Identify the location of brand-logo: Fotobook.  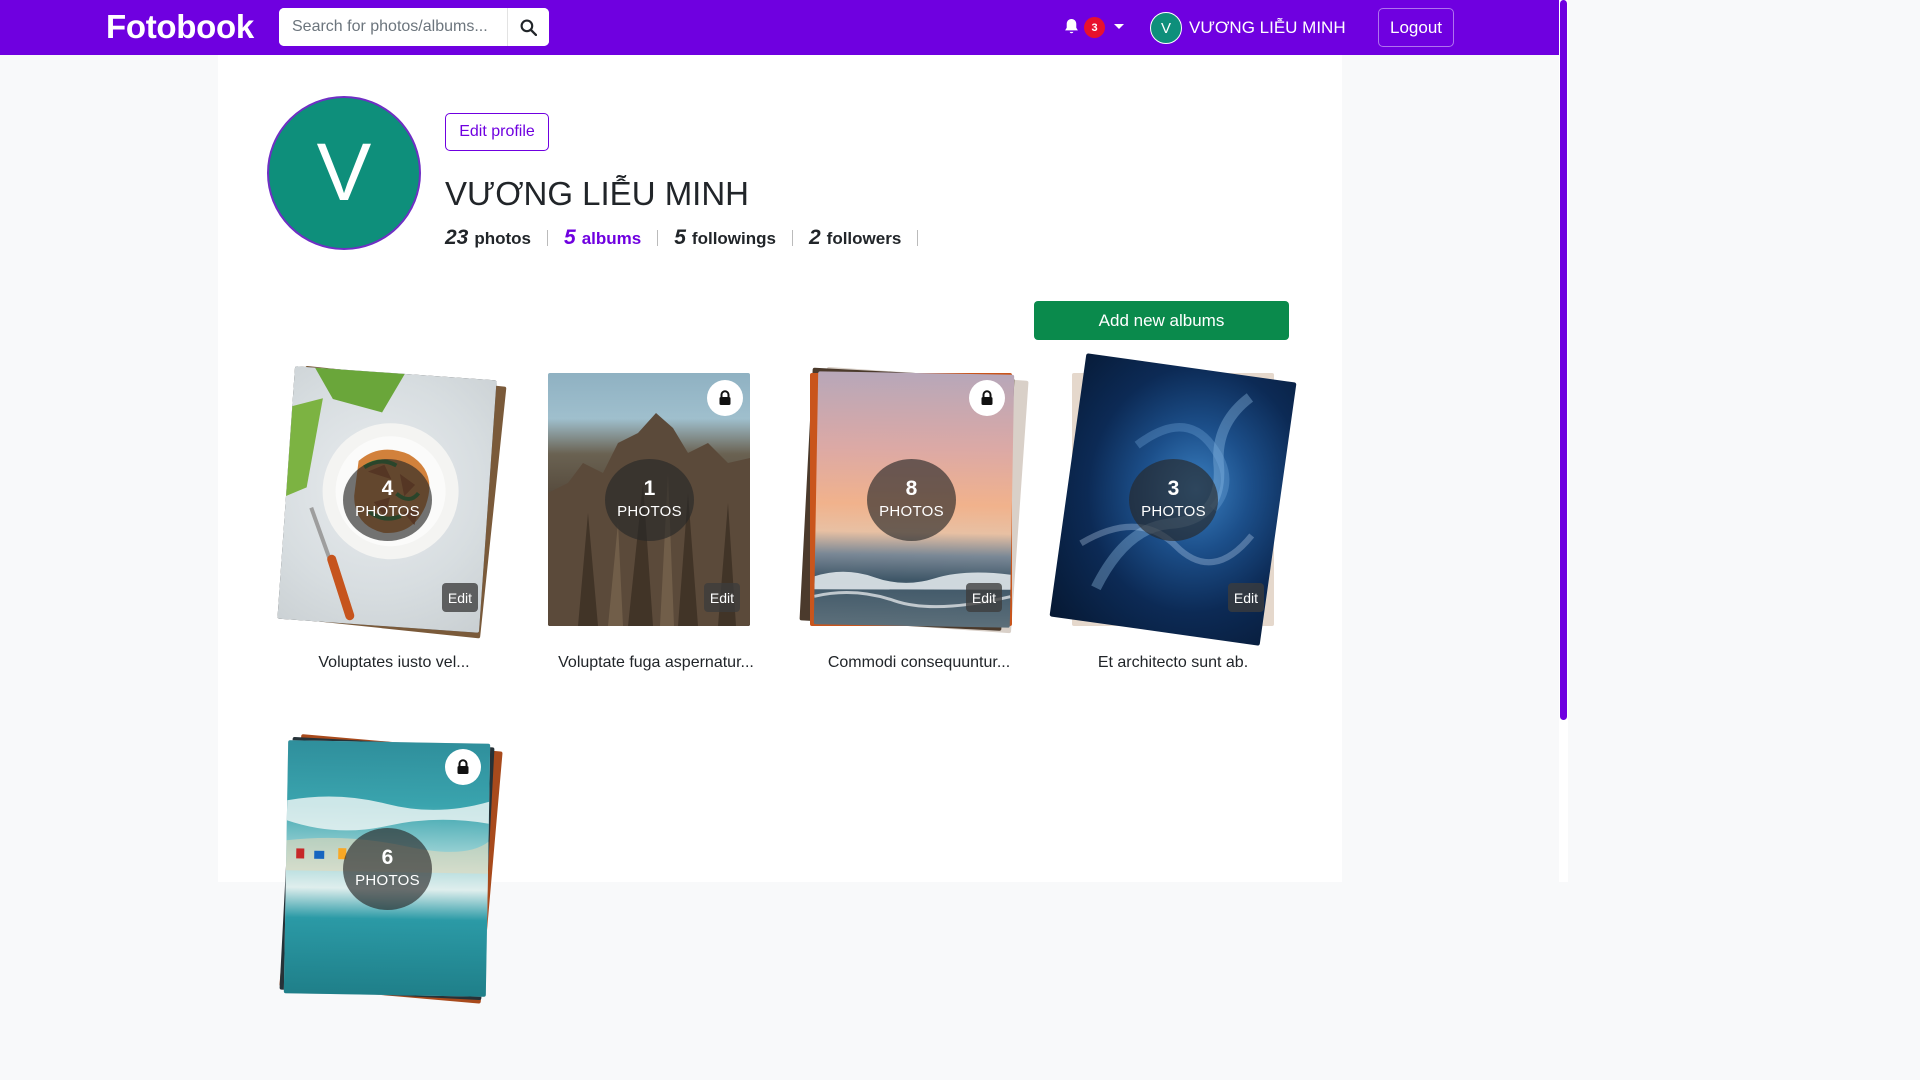
(180, 27).